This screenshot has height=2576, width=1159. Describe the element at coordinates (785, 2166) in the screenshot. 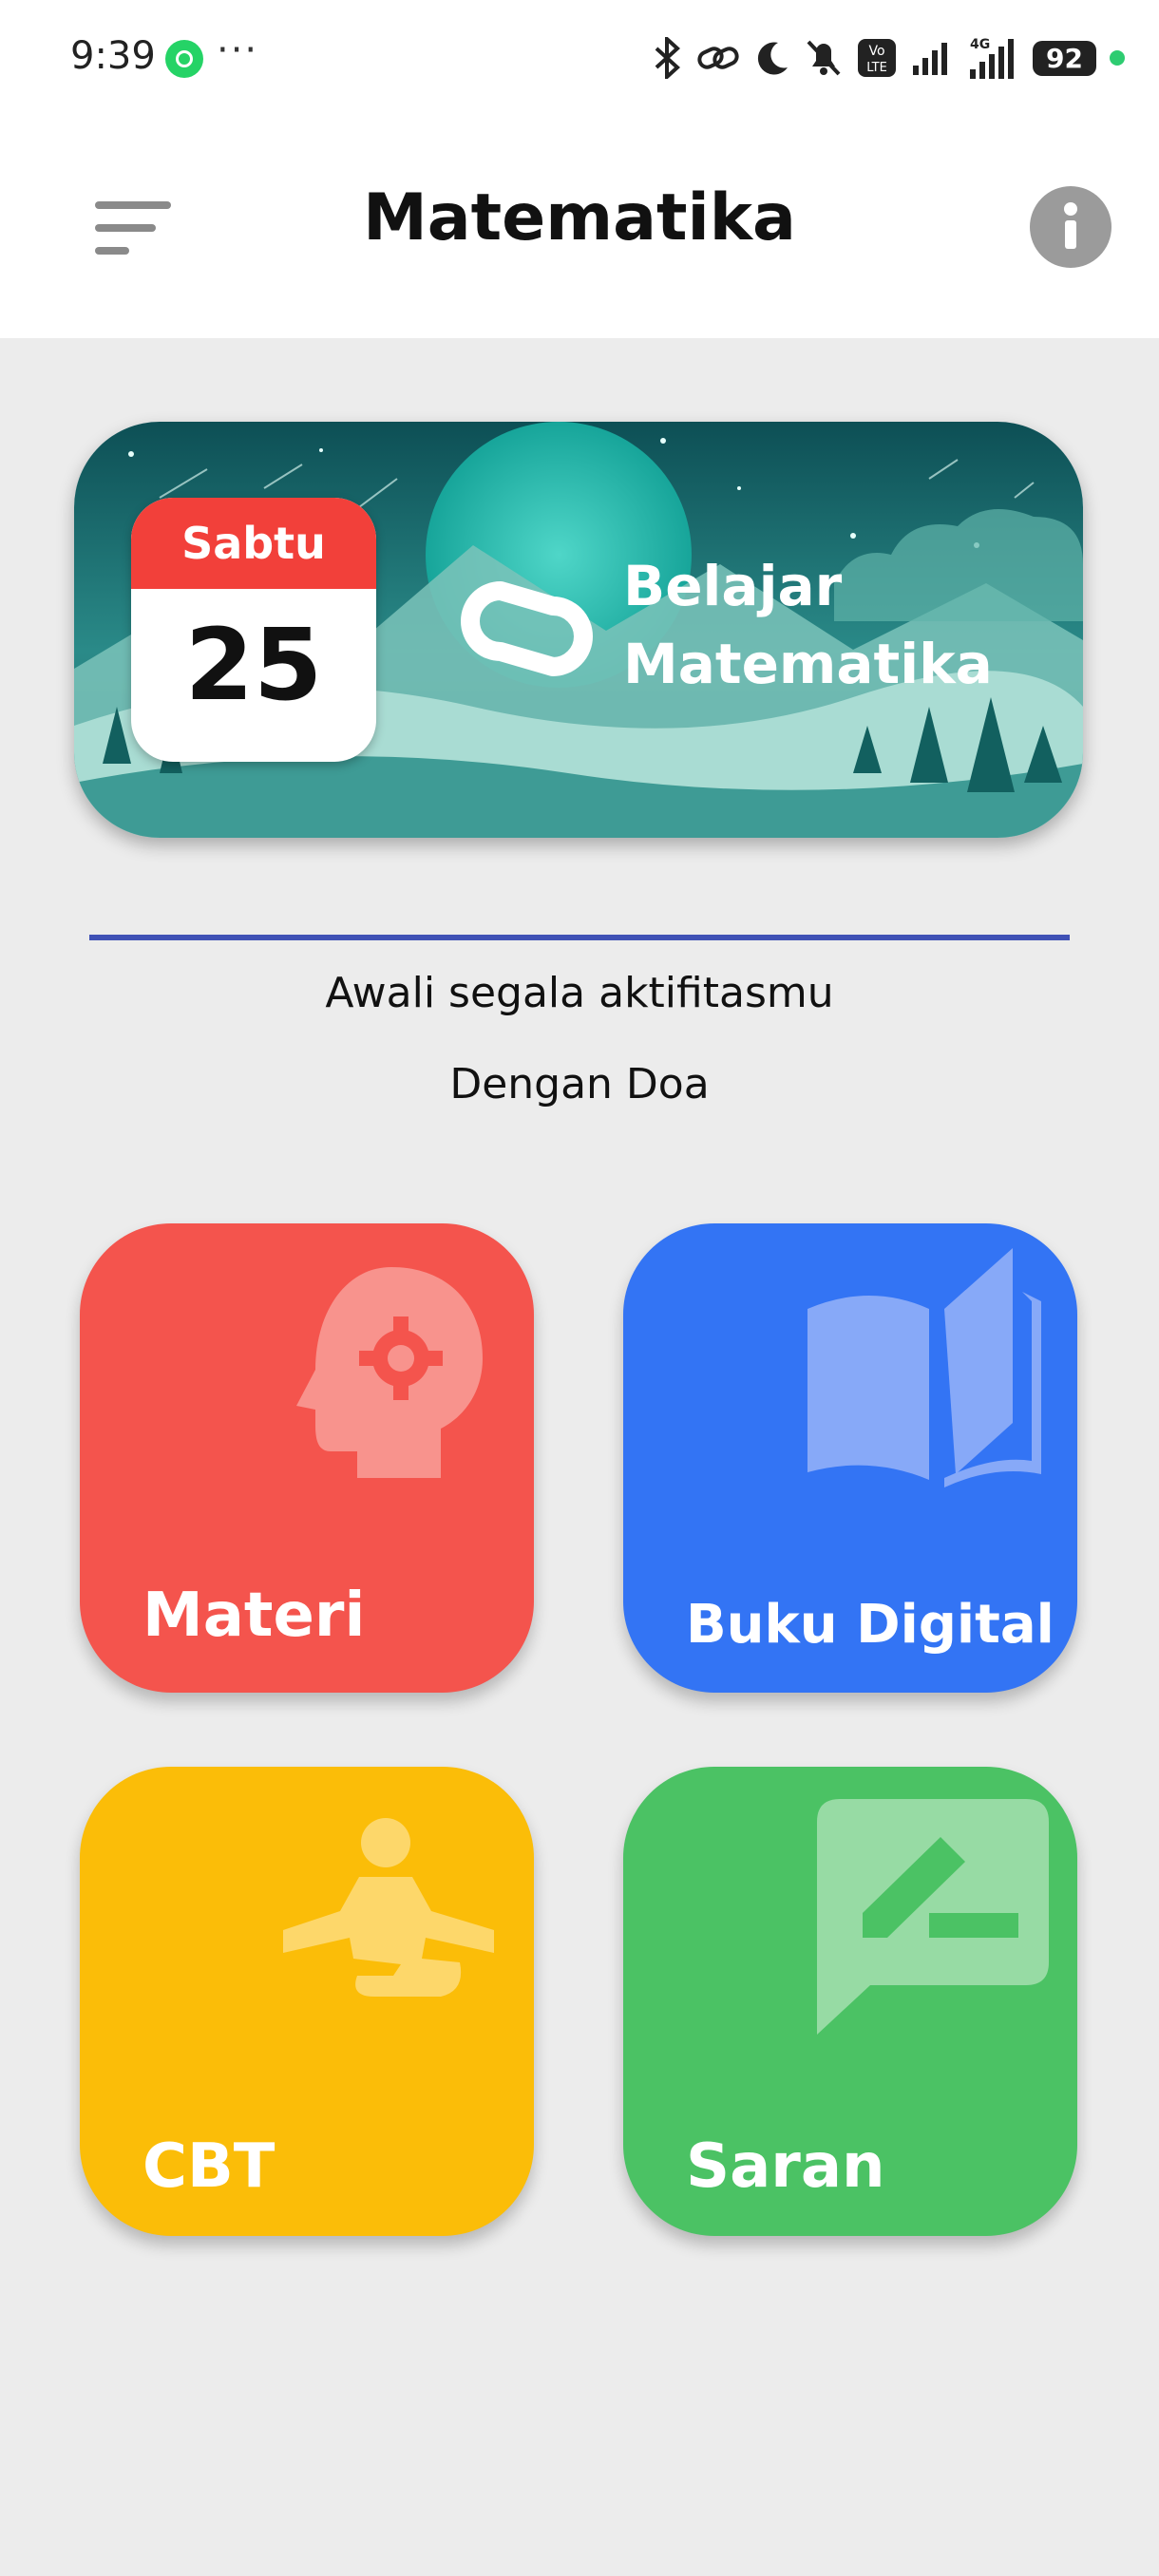

I see `saran-label: Saran` at that location.